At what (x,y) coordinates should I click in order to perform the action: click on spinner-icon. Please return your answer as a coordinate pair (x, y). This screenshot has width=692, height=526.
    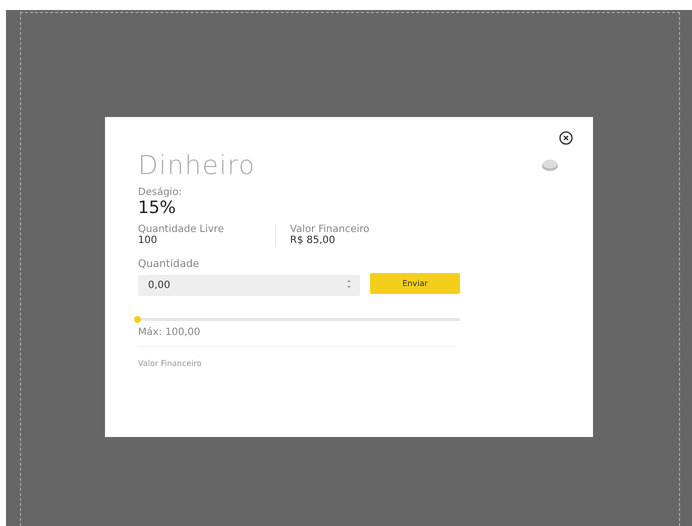
    Looking at the image, I should click on (349, 284).